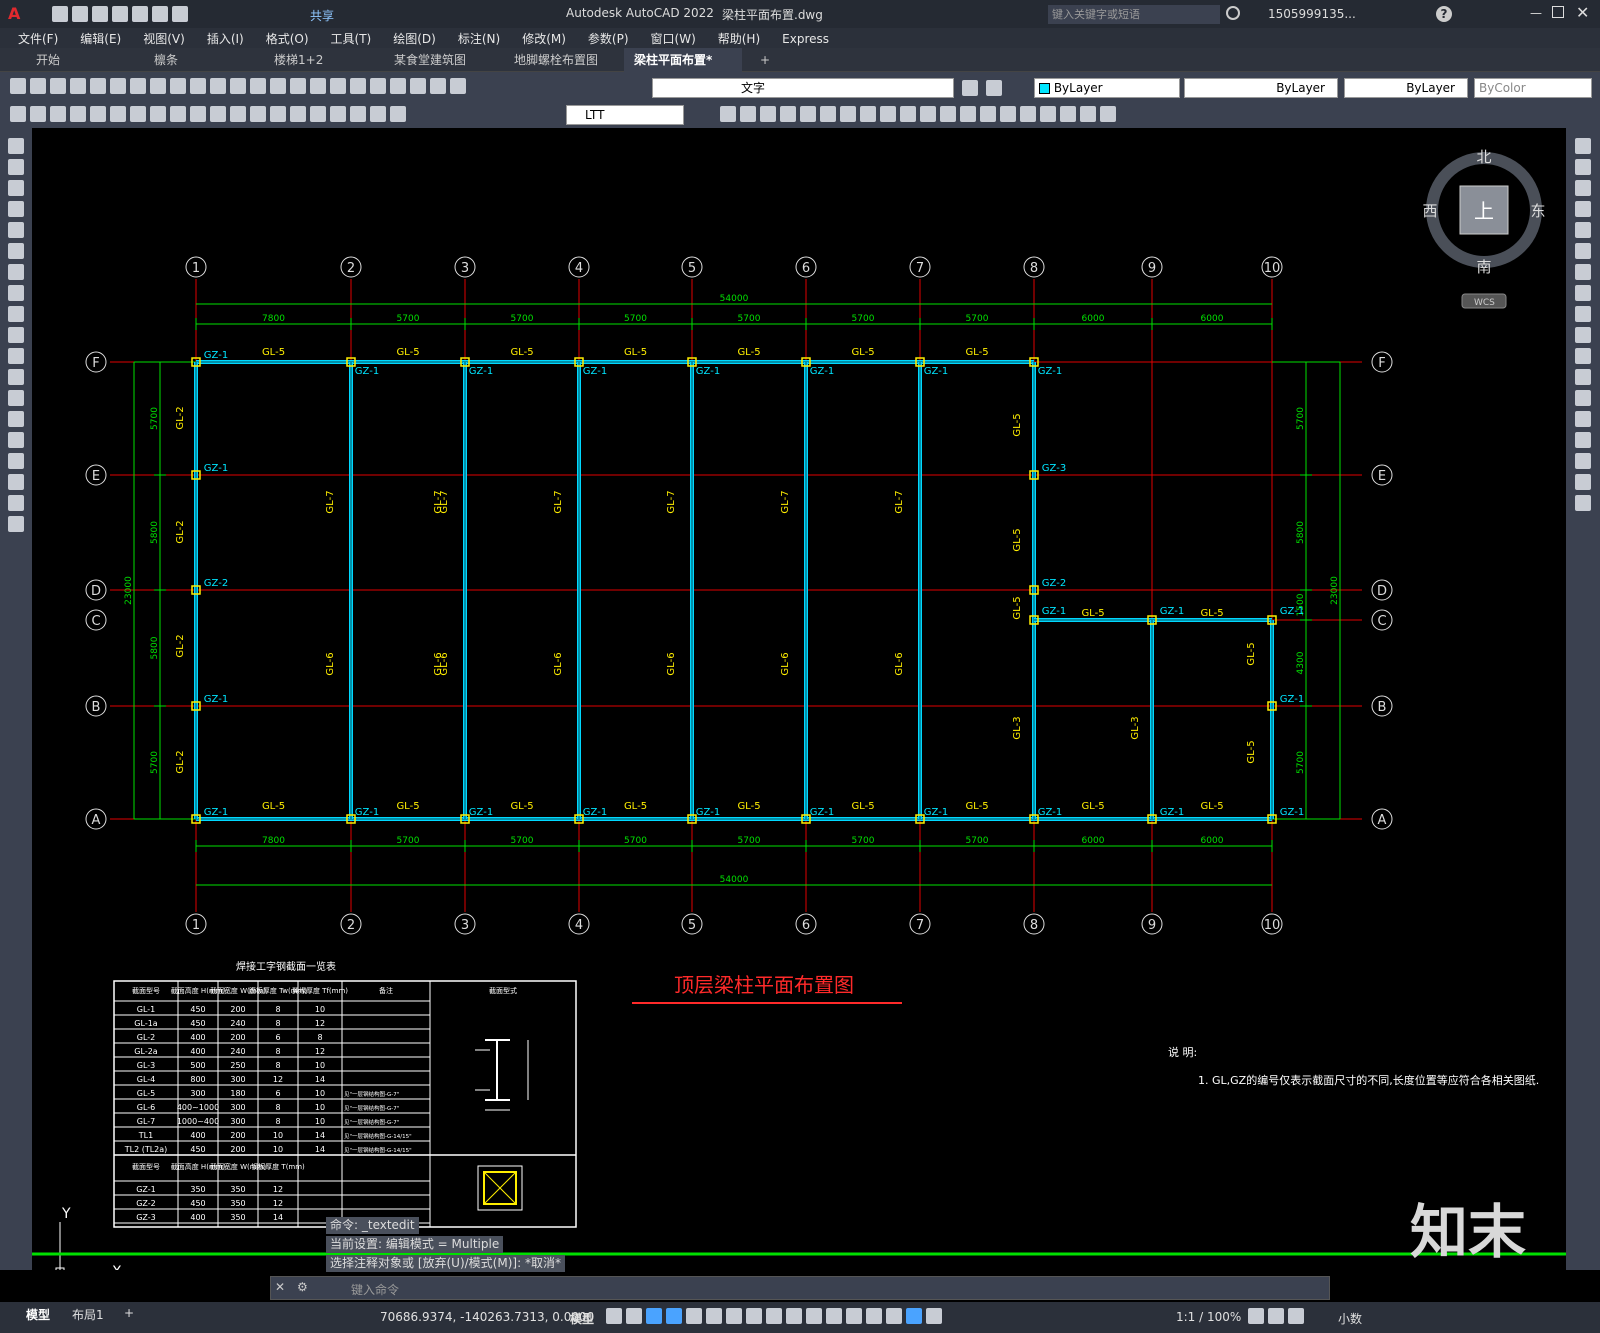  I want to click on extend-icon, so click(1583, 356).